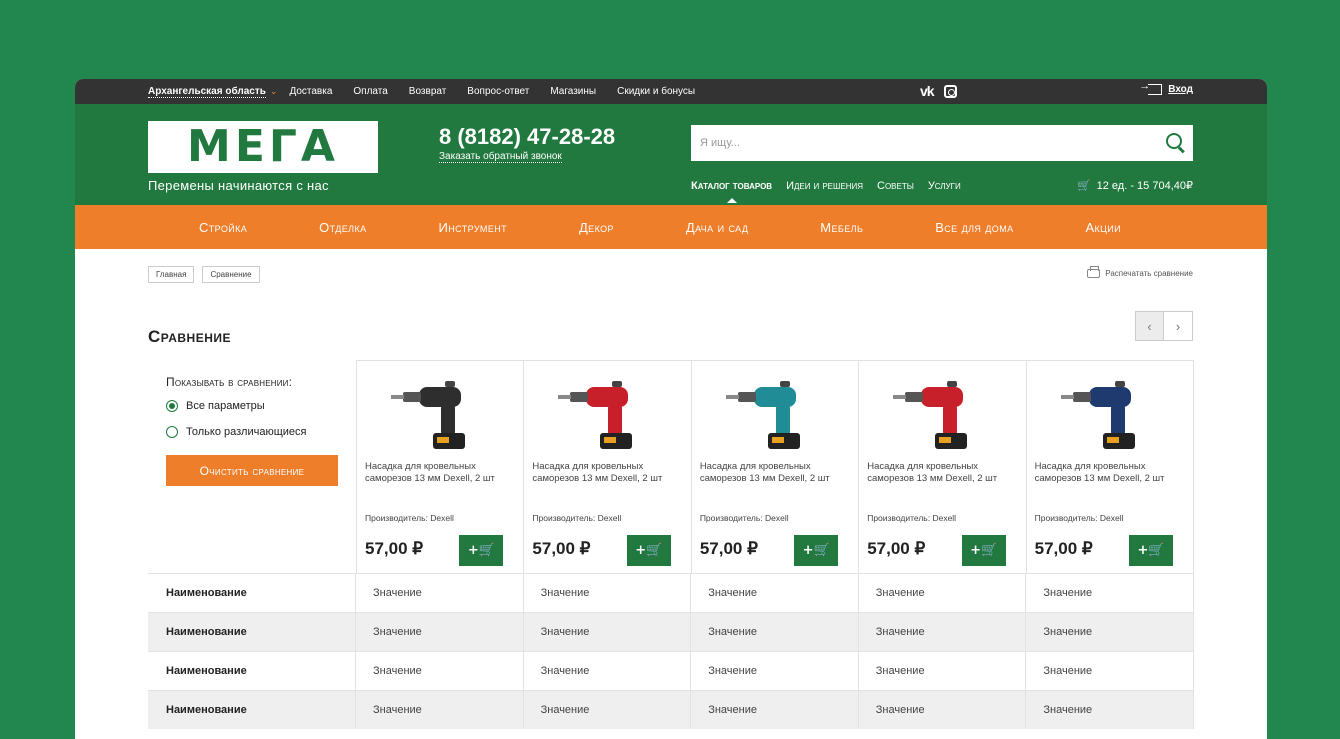 This screenshot has width=1340, height=739. Describe the element at coordinates (731, 191) in the screenshot. I see `subnav-catalog: Каталог товаров` at that location.